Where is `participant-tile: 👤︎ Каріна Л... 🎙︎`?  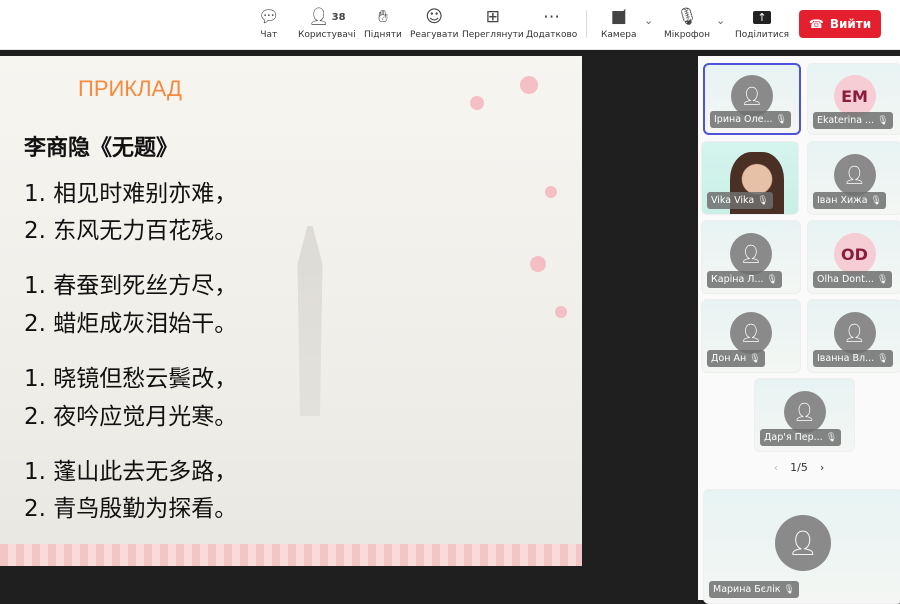 participant-tile: 👤︎ Каріна Л... 🎙︎ is located at coordinates (751, 257).